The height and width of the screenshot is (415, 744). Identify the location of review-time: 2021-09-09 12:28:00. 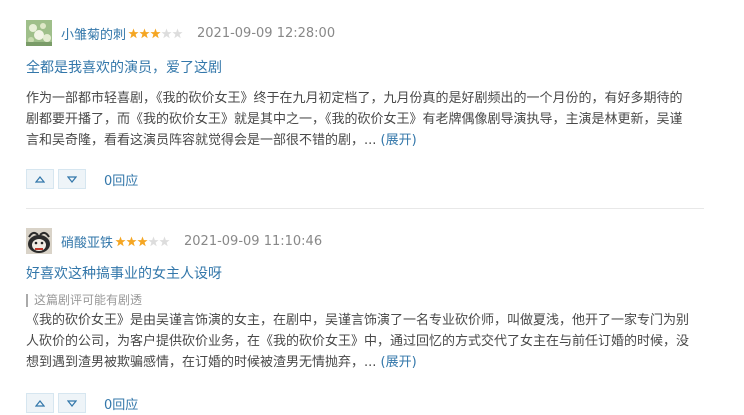
(266, 33).